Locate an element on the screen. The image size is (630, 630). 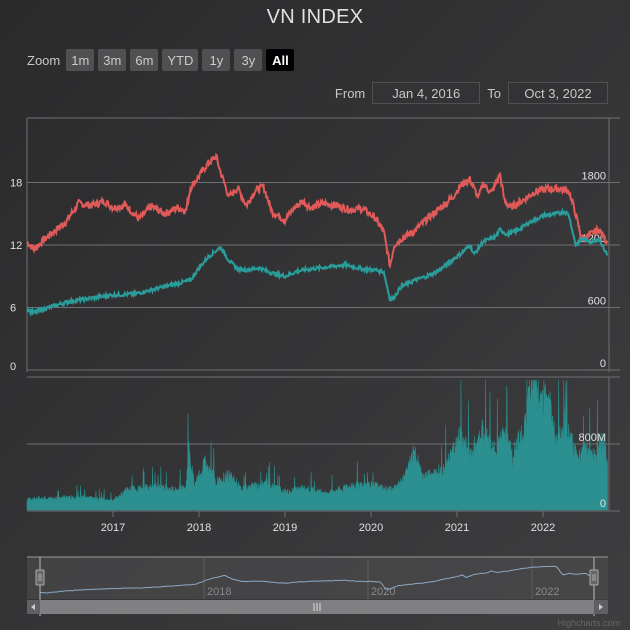
x-axis-ticks: 2017 2018 2019 2020 2021 2022 is located at coordinates (328, 522).